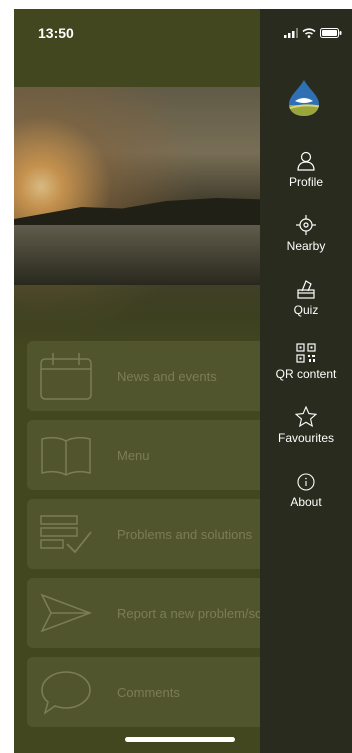 The height and width of the screenshot is (753, 352). I want to click on battery-icon, so click(331, 33).